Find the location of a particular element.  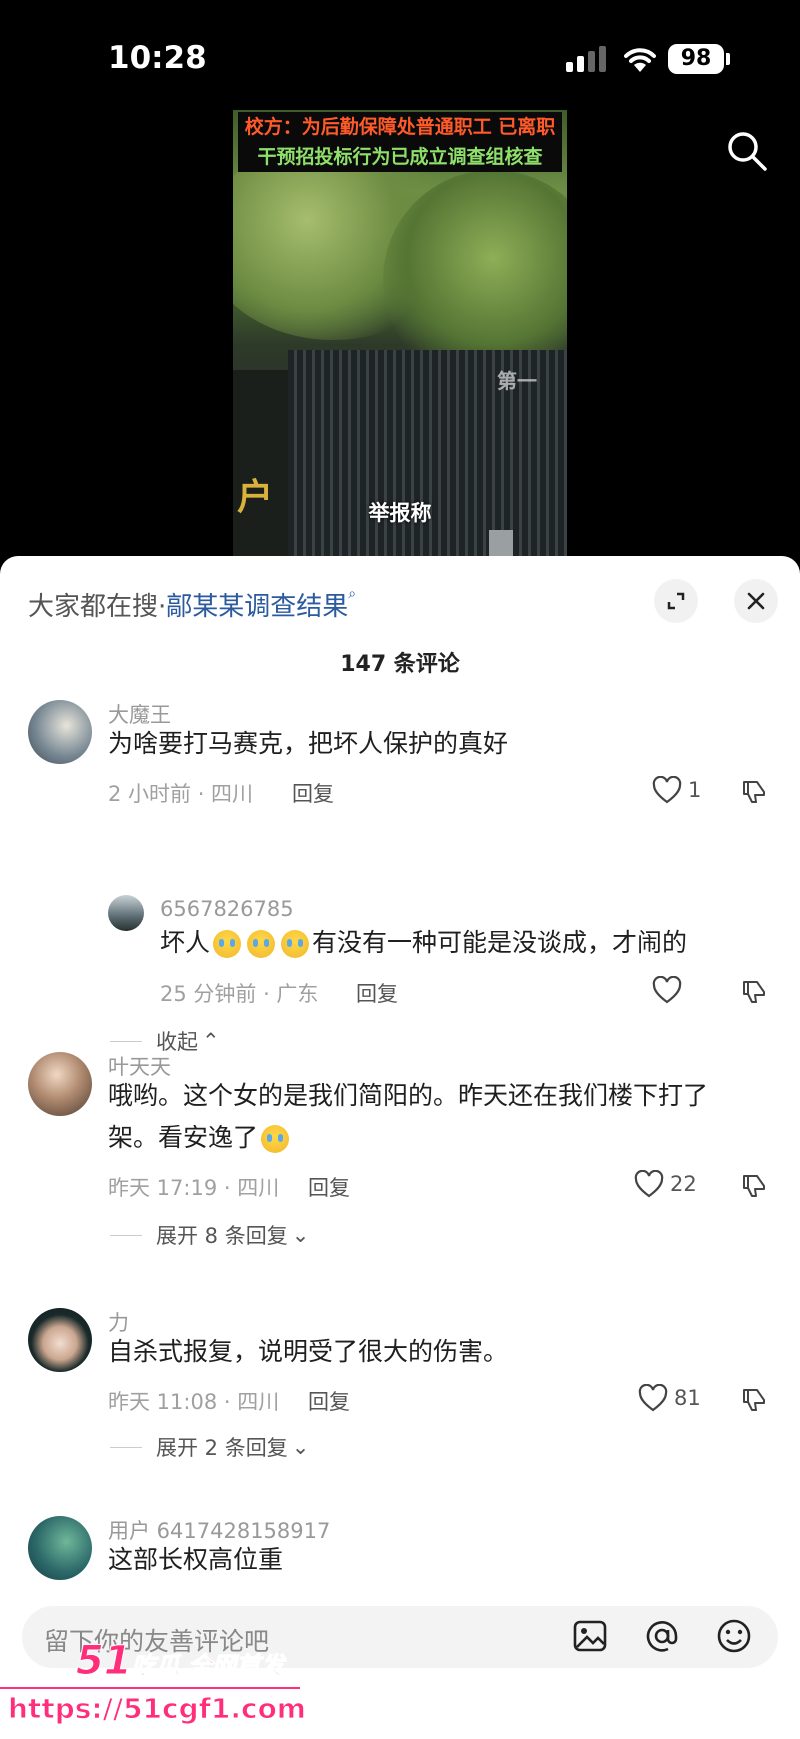

image-icon is located at coordinates (590, 1636).